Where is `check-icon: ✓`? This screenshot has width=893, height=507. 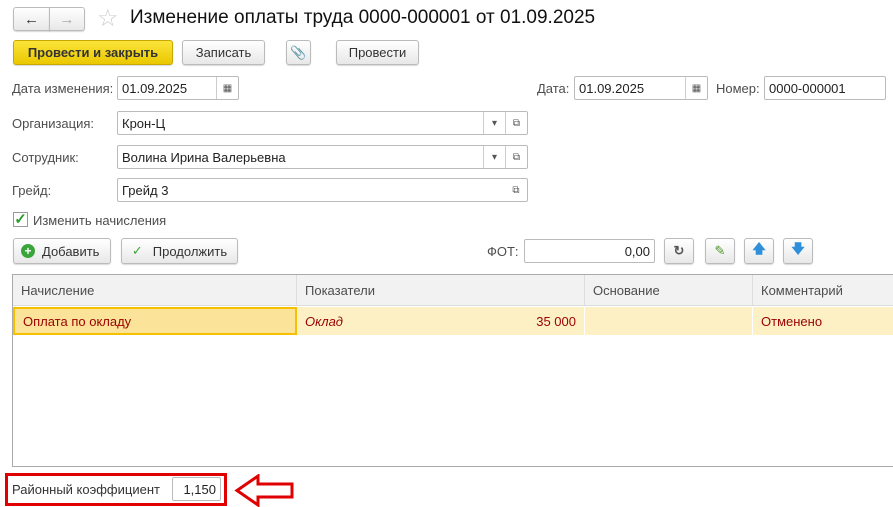
check-icon: ✓ is located at coordinates (137, 250).